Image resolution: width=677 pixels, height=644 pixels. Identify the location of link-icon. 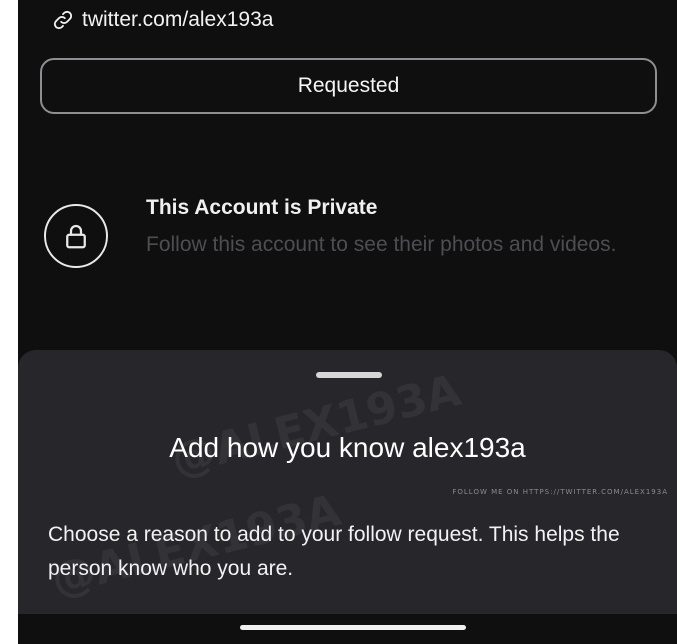
(63, 20).